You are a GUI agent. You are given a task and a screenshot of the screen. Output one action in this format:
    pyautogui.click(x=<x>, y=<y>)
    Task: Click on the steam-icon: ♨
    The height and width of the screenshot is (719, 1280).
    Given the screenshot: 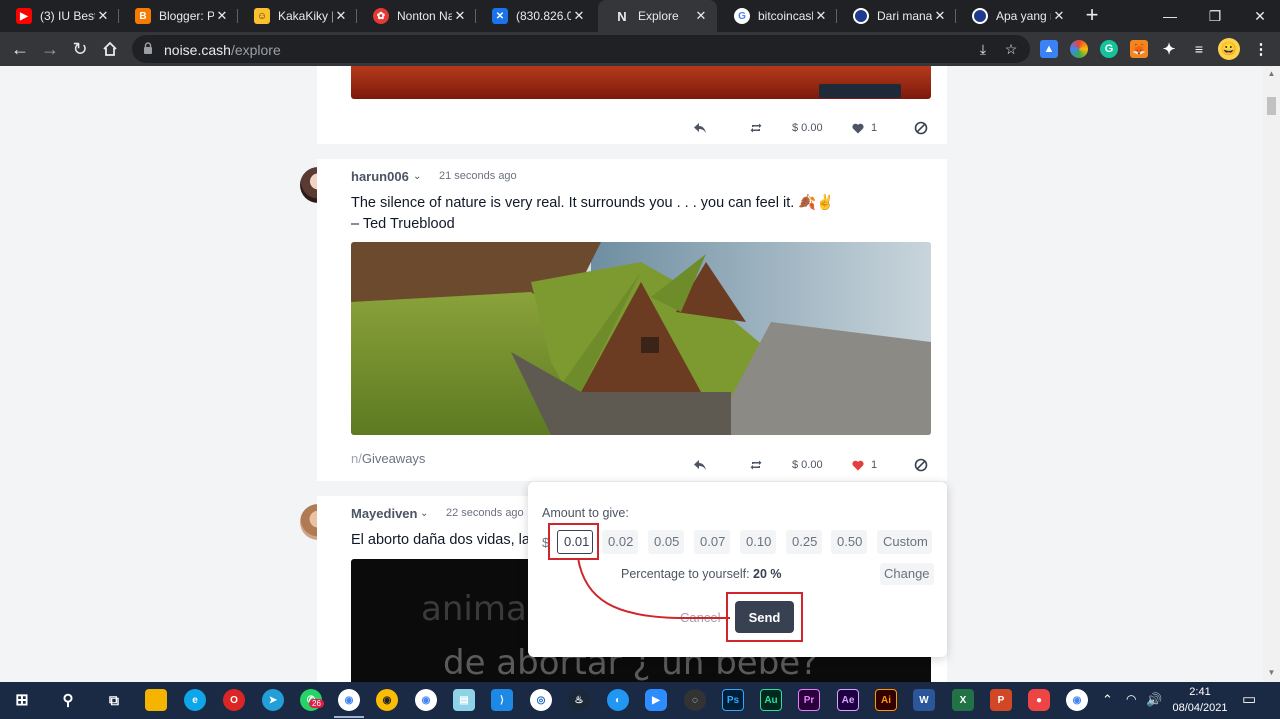 What is the action you would take?
    pyautogui.click(x=579, y=700)
    